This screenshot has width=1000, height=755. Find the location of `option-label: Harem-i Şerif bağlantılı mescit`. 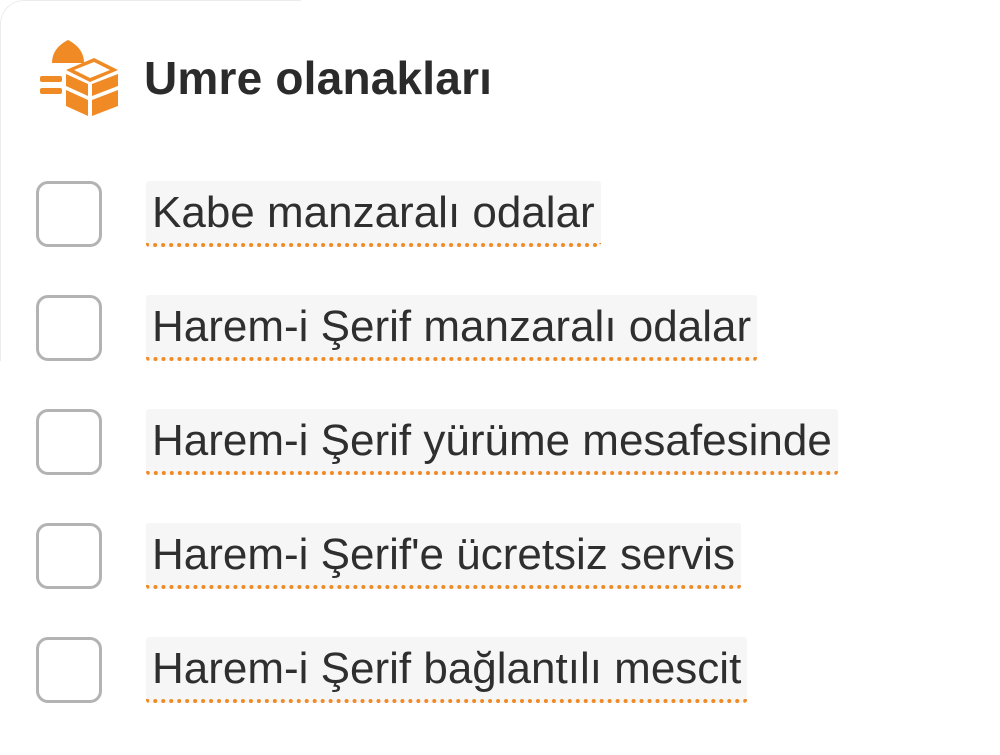

option-label: Harem-i Şerif bağlantılı mescit is located at coordinates (447, 670).